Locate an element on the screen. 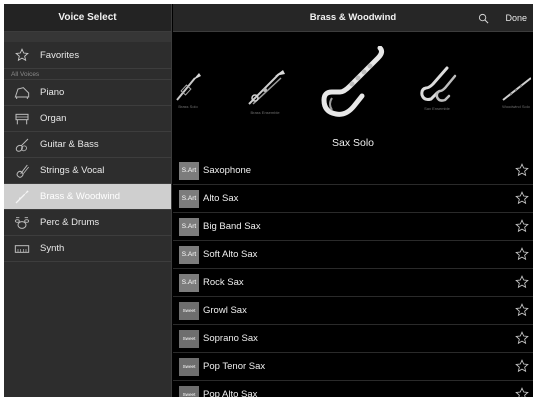  page-title: Brass & Woodwind is located at coordinates (353, 17).